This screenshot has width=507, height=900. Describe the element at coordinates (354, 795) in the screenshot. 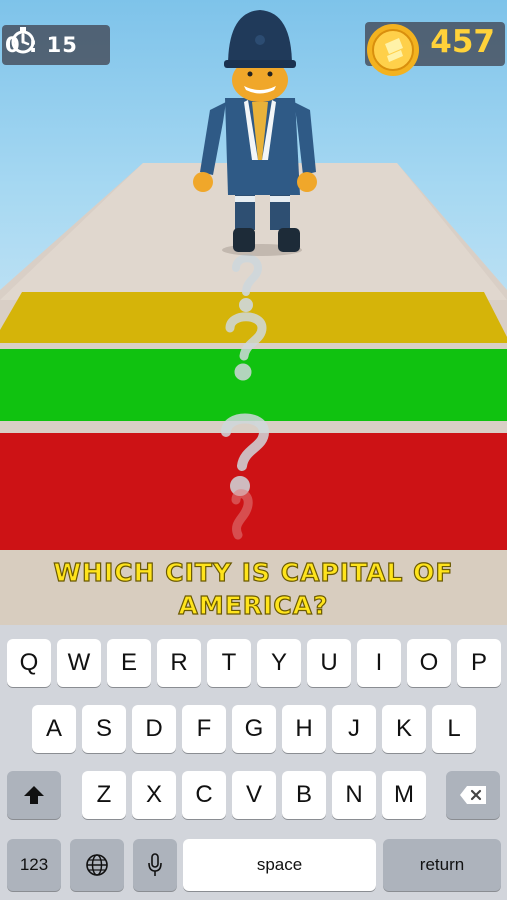

I see `key-n: N` at that location.